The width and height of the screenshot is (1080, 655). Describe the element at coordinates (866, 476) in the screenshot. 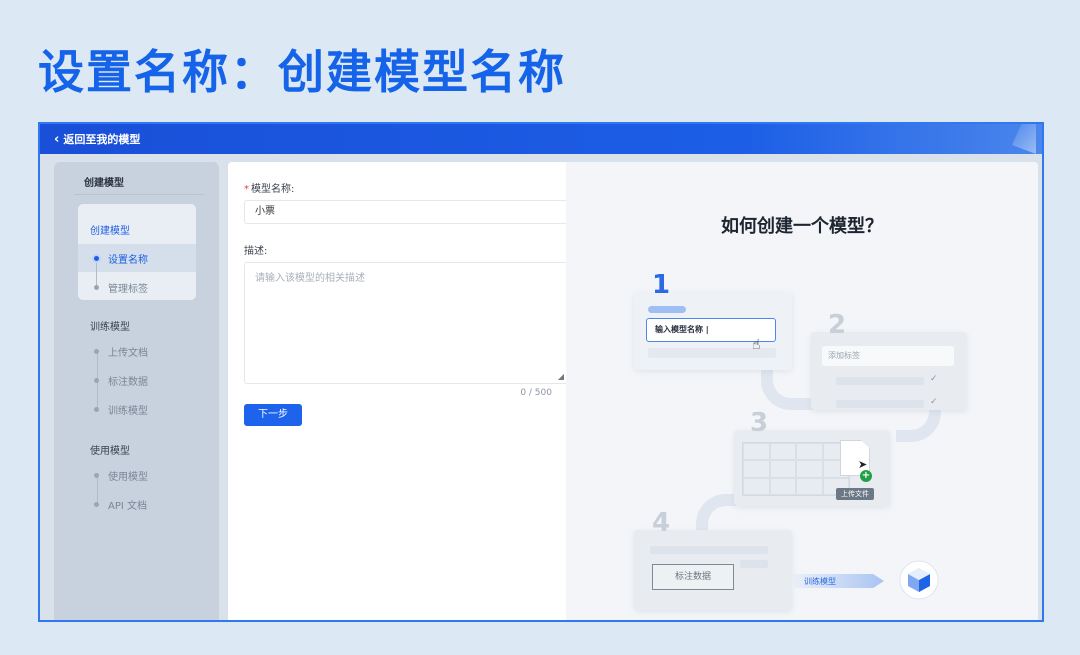

I see `plus-icon: +` at that location.